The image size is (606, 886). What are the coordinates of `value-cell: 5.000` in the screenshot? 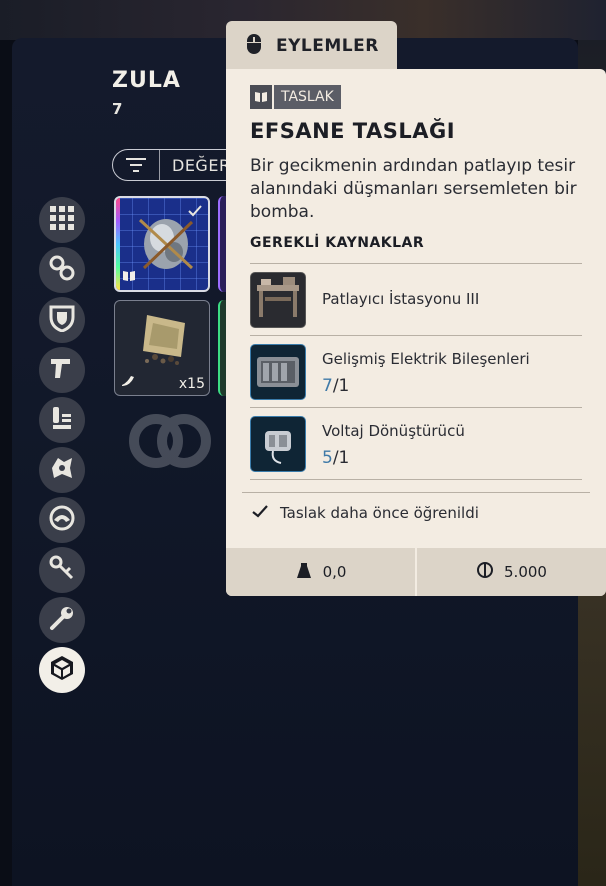 It's located at (510, 572).